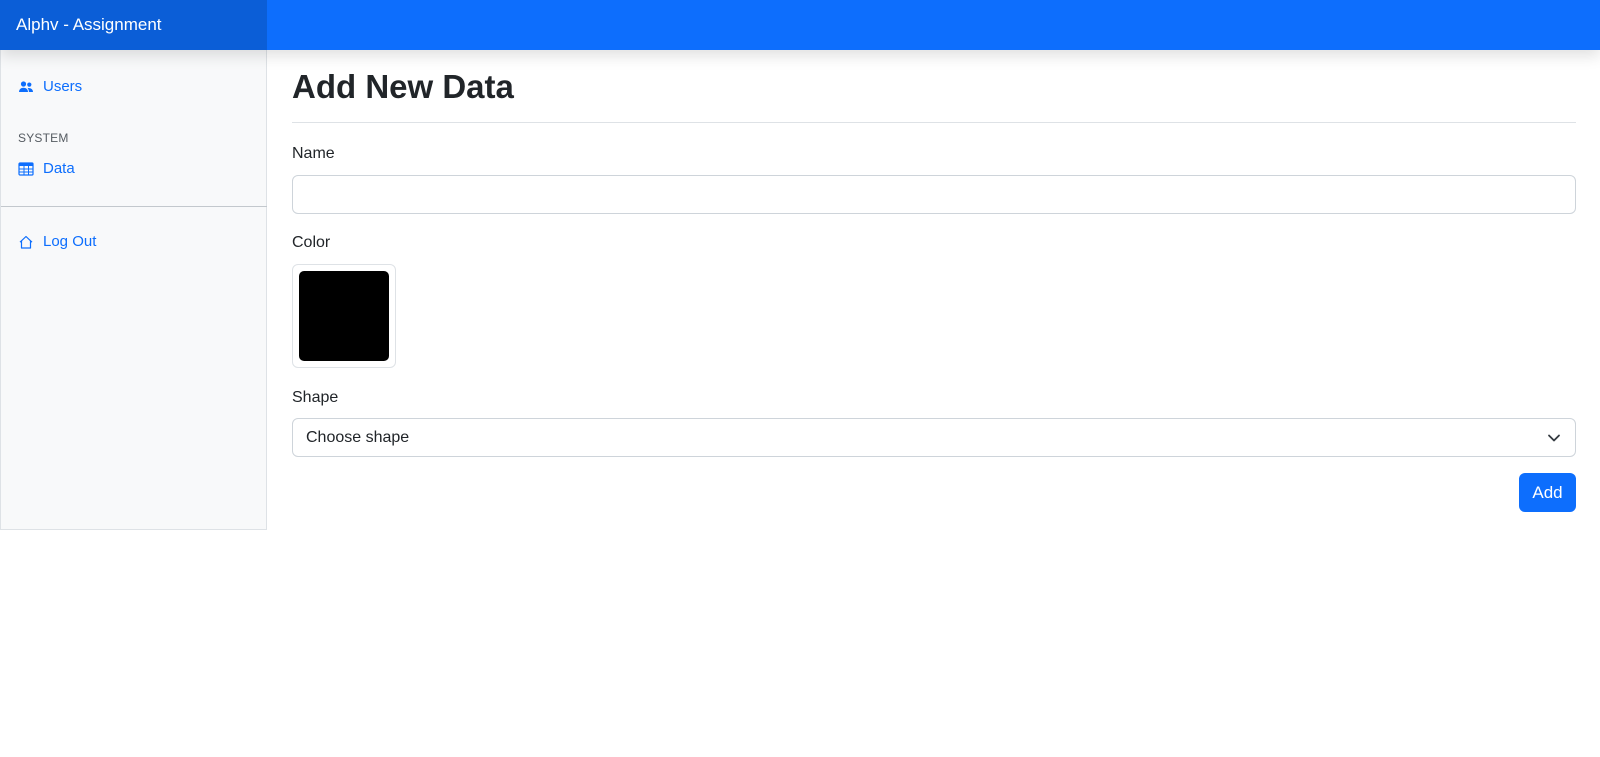 The image size is (1600, 757). I want to click on color-picker, so click(344, 316).